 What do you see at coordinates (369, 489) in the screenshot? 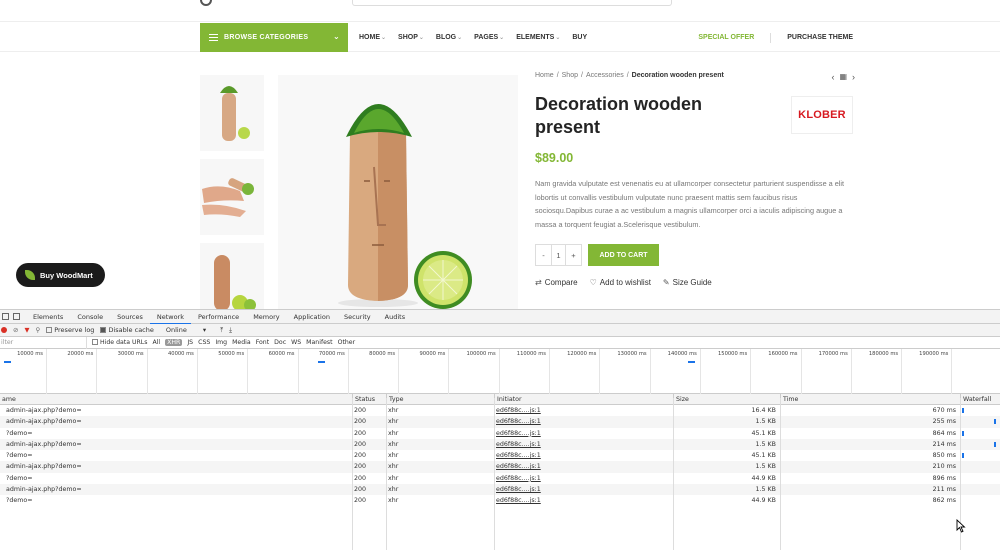
I see `cell-status: 200` at bounding box center [369, 489].